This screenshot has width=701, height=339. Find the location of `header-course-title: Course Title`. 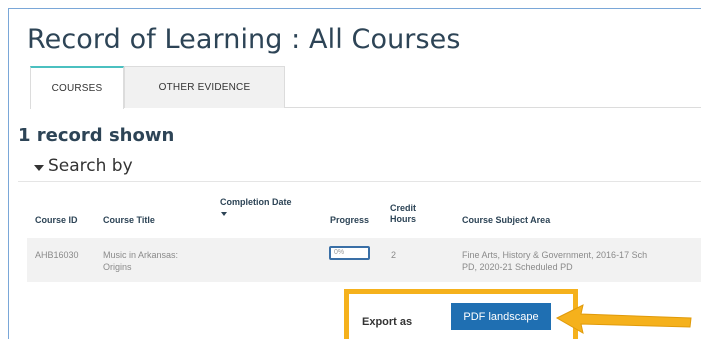

header-course-title: Course Title is located at coordinates (129, 220).